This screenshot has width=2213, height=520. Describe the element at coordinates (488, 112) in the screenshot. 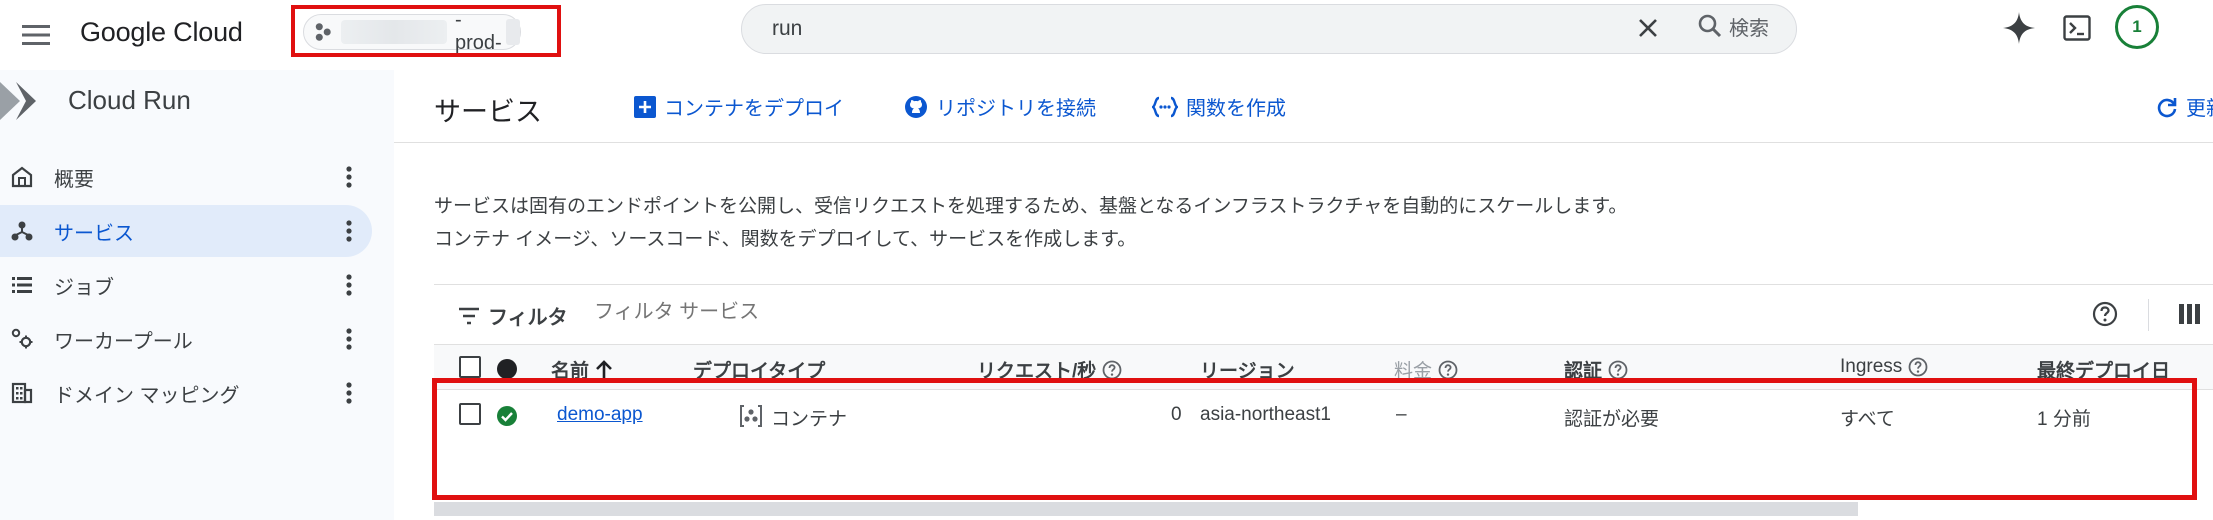

I see `page-title: サービス` at that location.